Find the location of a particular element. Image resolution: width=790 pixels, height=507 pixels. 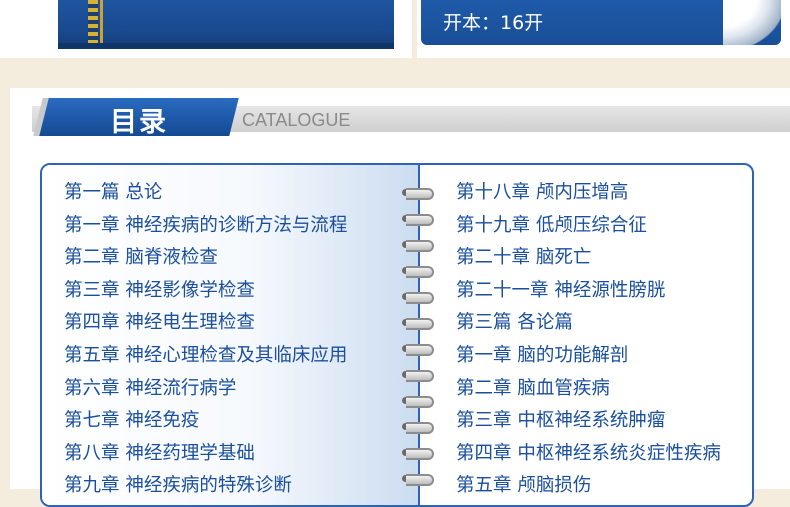

catalog-title: 目录 is located at coordinates (139, 122).